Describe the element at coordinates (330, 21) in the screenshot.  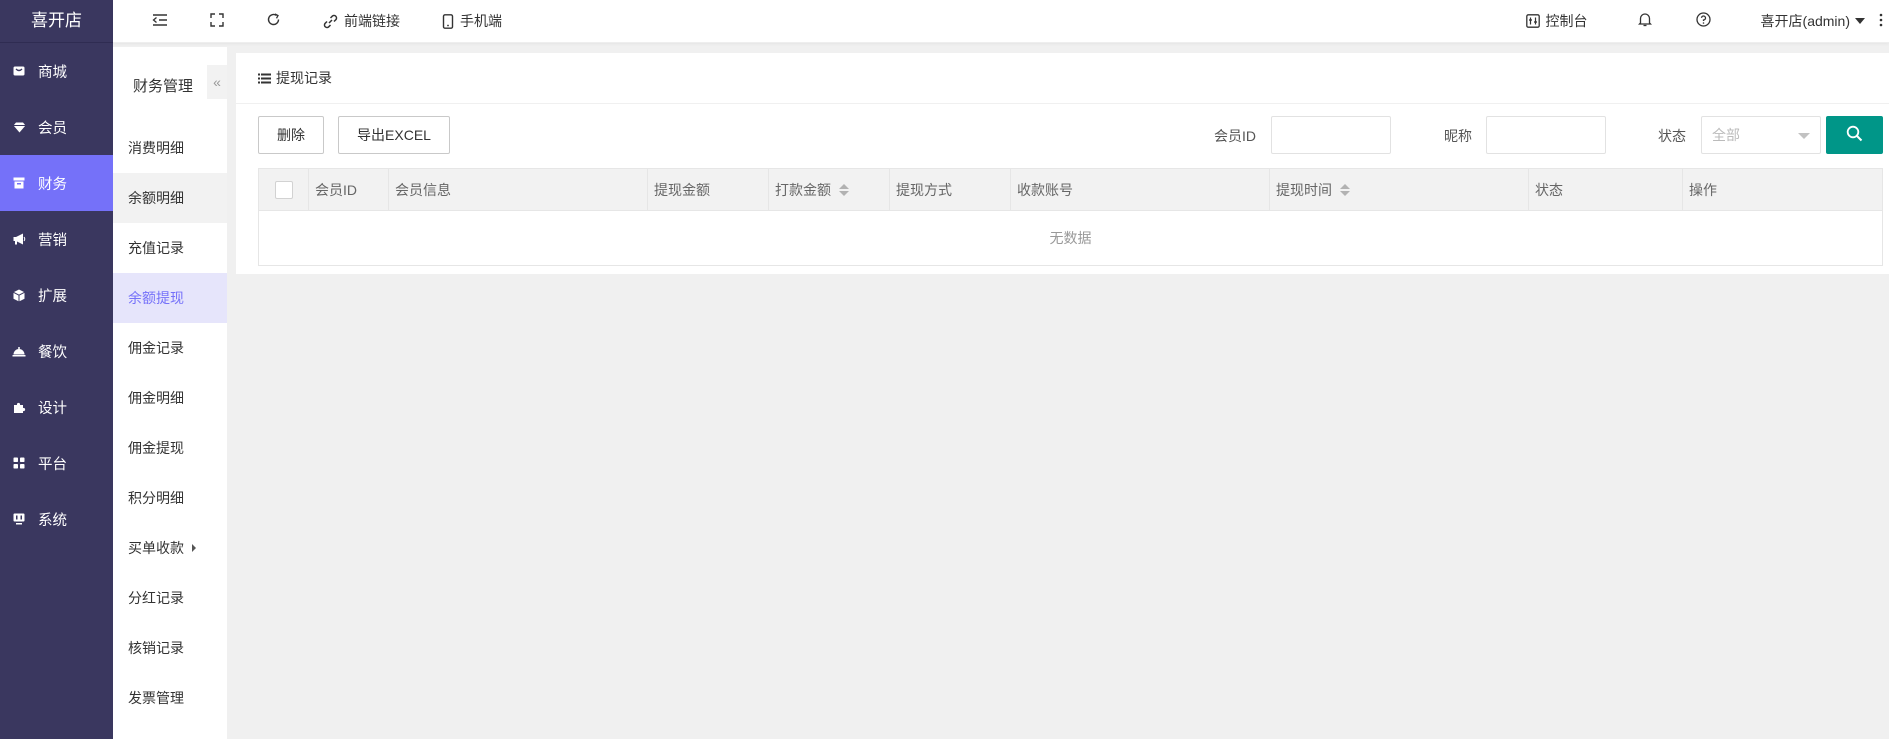
I see `link-icon` at that location.